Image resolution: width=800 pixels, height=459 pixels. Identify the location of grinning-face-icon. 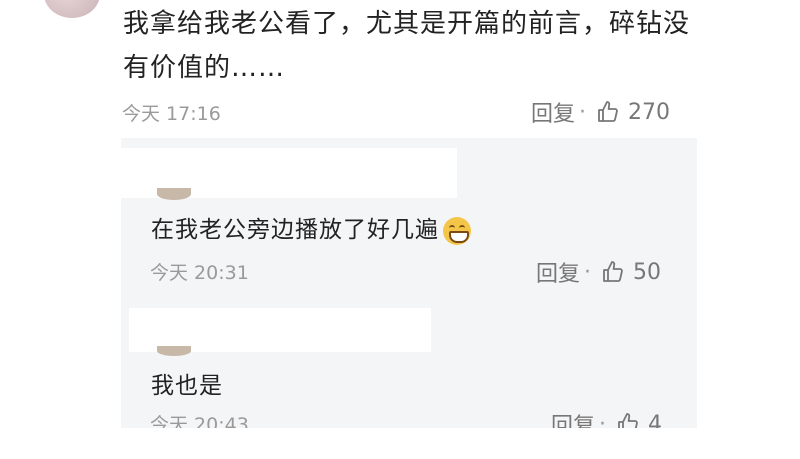
(457, 230).